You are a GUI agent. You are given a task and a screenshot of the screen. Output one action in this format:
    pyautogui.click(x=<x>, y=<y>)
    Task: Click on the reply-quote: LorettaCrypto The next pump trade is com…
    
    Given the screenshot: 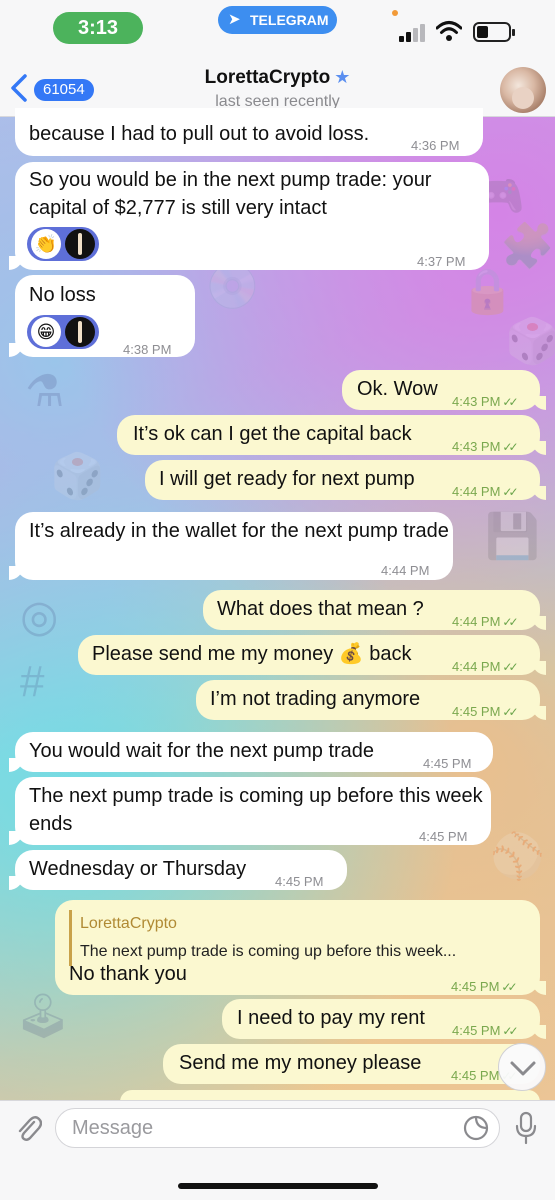 What is the action you would take?
    pyautogui.click(x=299, y=938)
    